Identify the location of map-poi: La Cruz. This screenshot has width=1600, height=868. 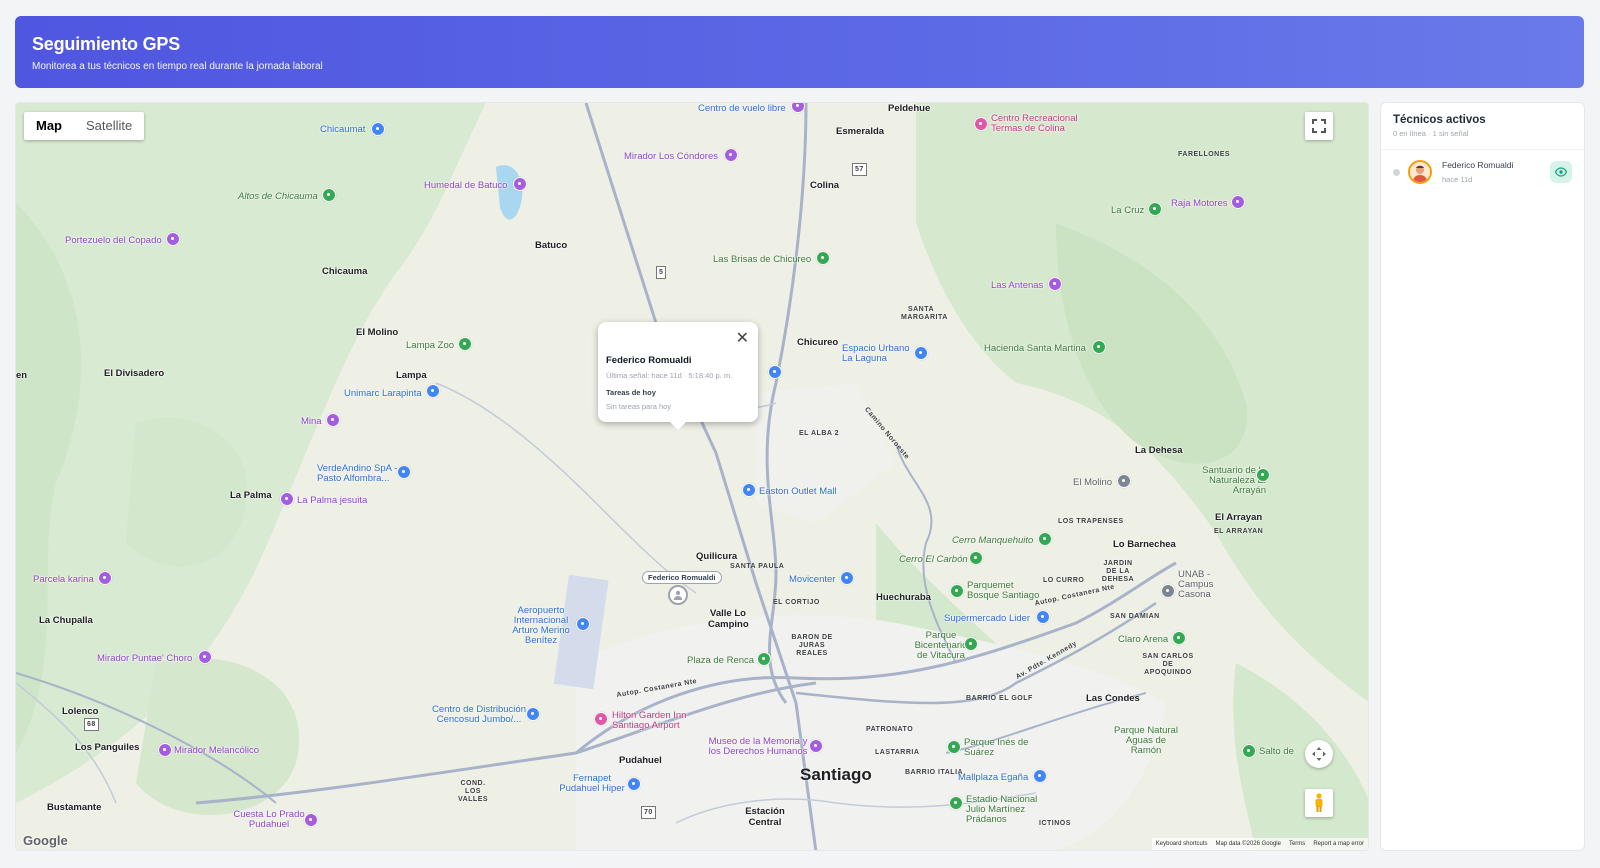
(1127, 210).